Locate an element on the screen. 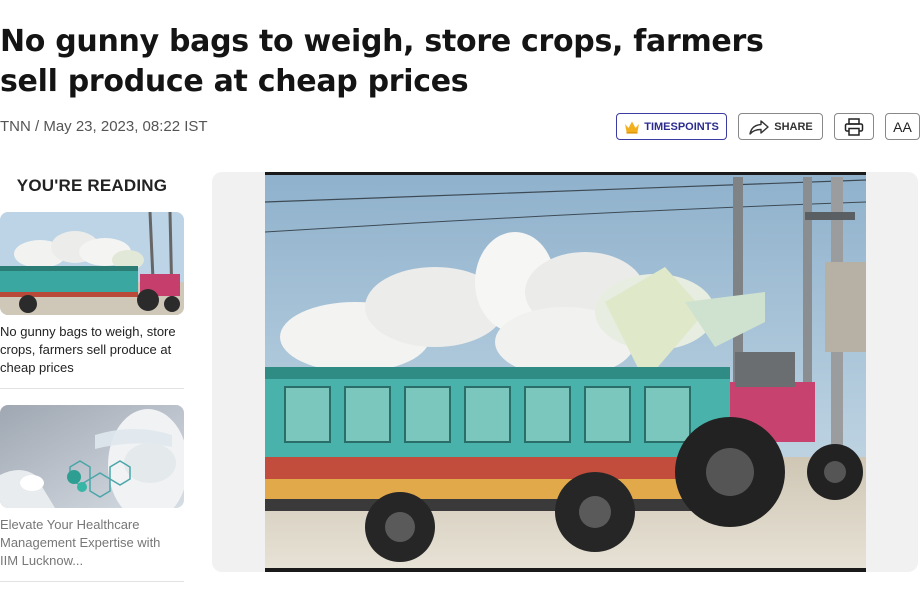 This screenshot has width=922, height=591. timespoints-button: TIMESPOINTS is located at coordinates (671, 126).